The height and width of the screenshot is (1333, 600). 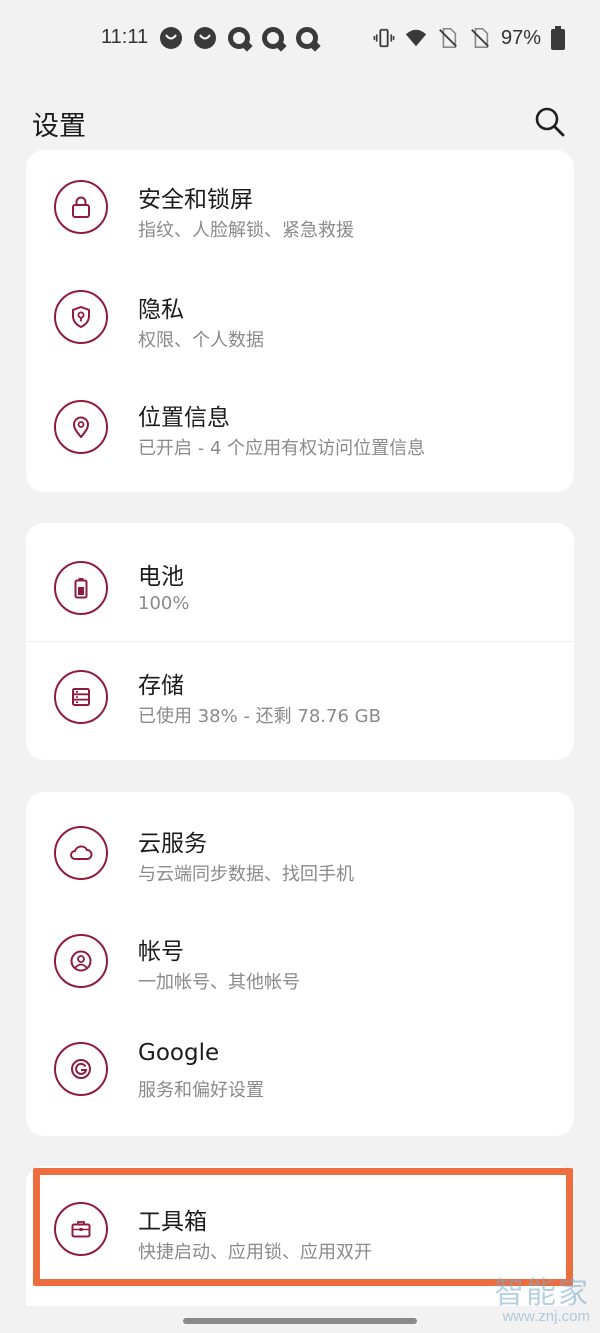 What do you see at coordinates (469, 38) in the screenshot?
I see `status-bar-right: 97%` at bounding box center [469, 38].